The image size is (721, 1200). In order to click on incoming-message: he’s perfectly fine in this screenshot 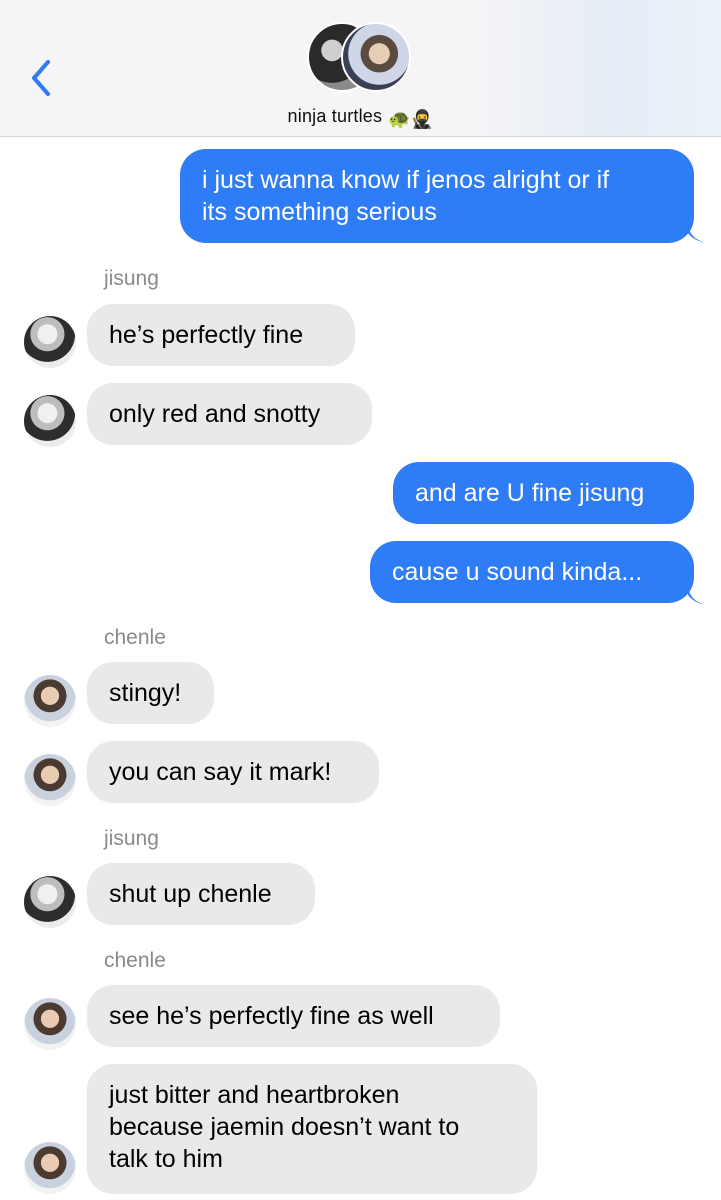, I will do `click(221, 335)`.